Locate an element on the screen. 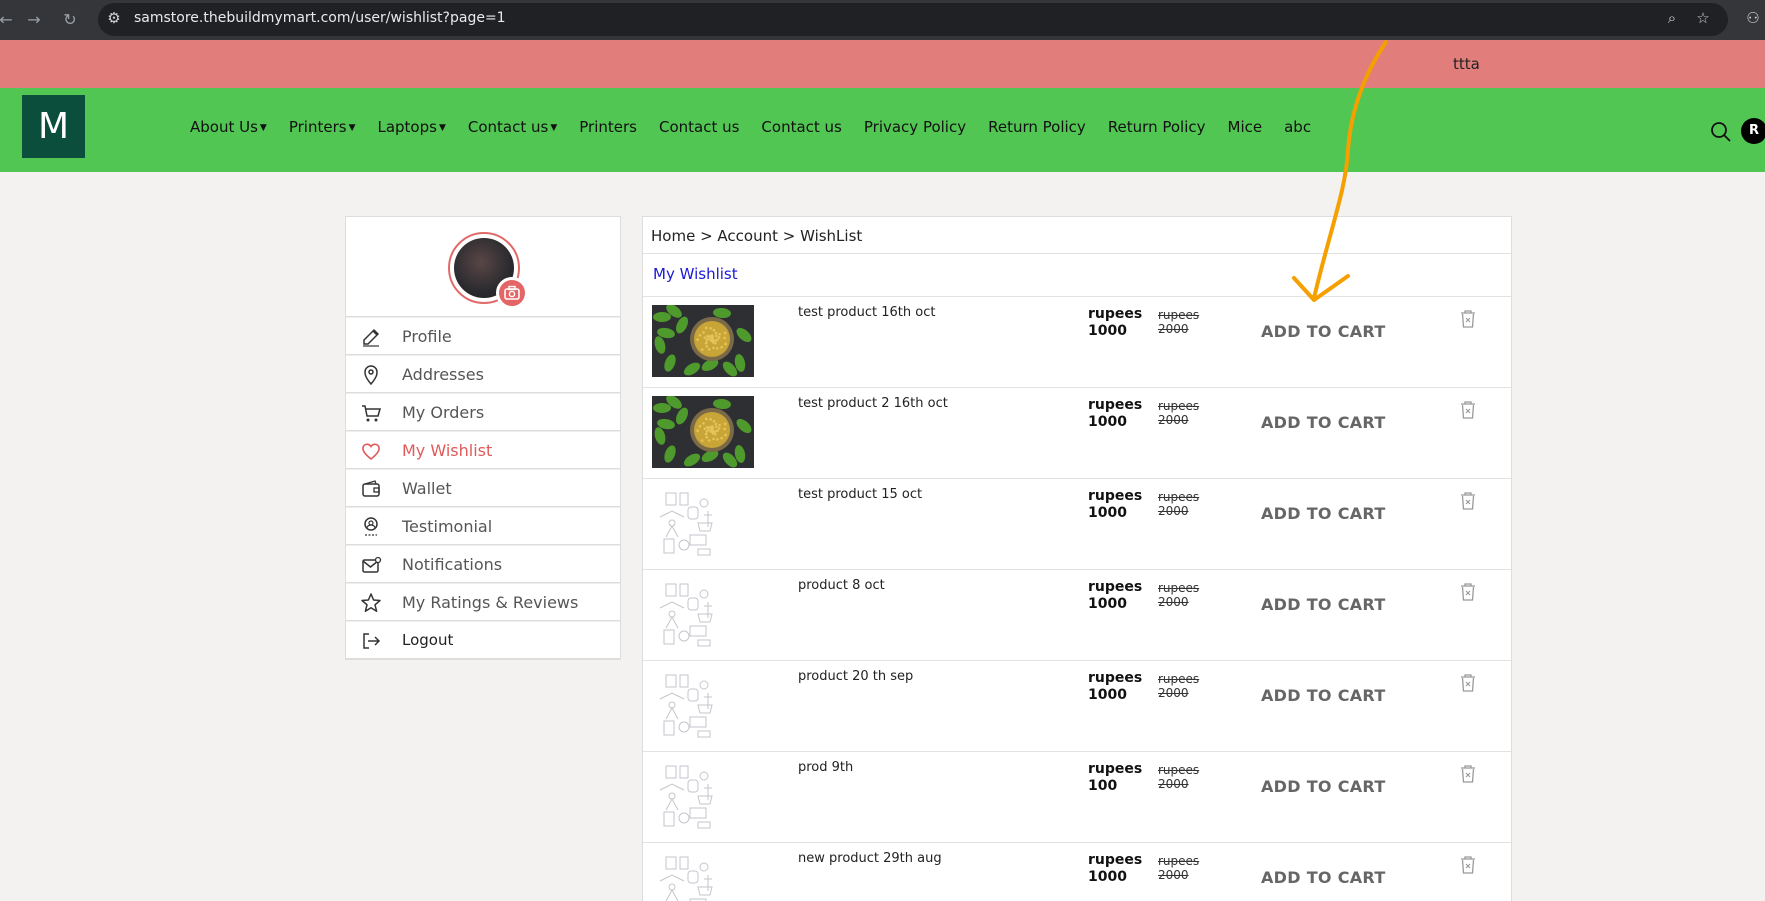 The height and width of the screenshot is (901, 1765). sidebar-item-wallet: Wallet is located at coordinates (483, 488).